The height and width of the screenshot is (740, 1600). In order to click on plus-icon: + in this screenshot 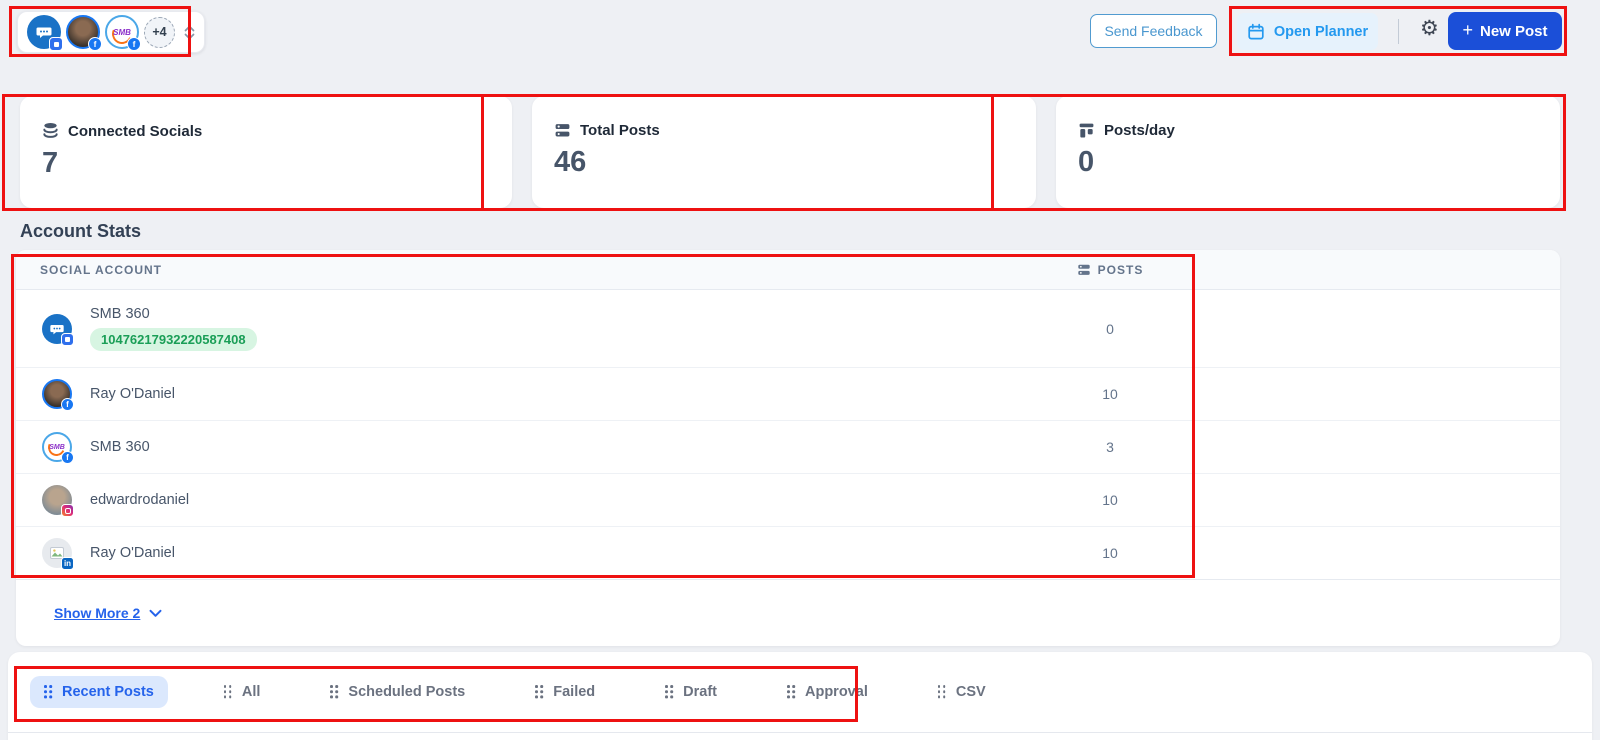, I will do `click(1467, 29)`.